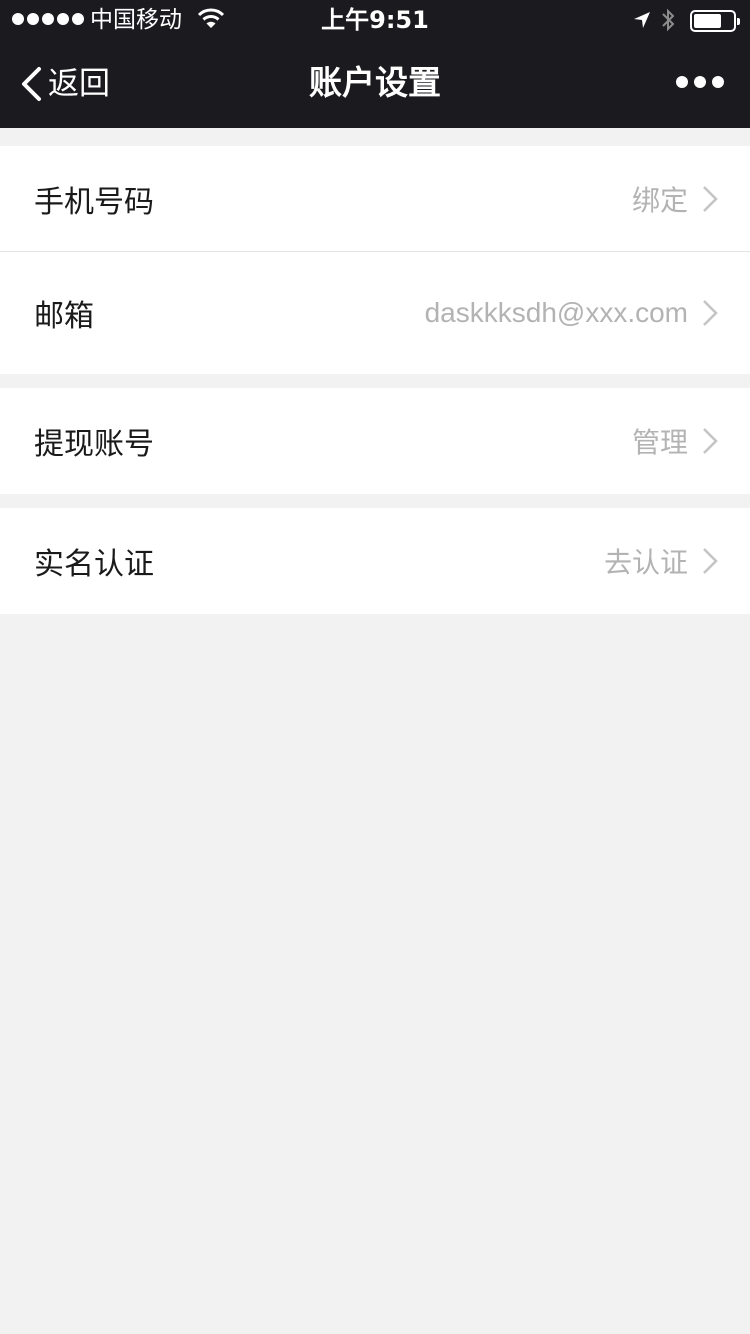 Image resolution: width=750 pixels, height=1334 pixels. Describe the element at coordinates (700, 82) in the screenshot. I see `more-dots-icon` at that location.